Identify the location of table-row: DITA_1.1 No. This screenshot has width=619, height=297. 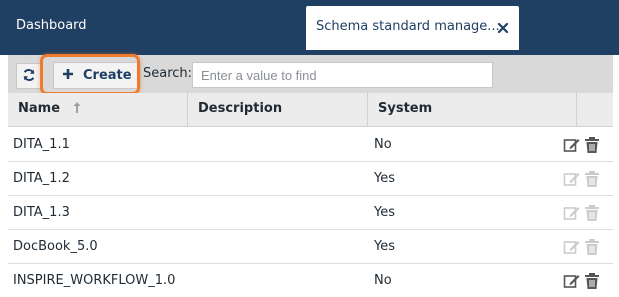
(310, 145).